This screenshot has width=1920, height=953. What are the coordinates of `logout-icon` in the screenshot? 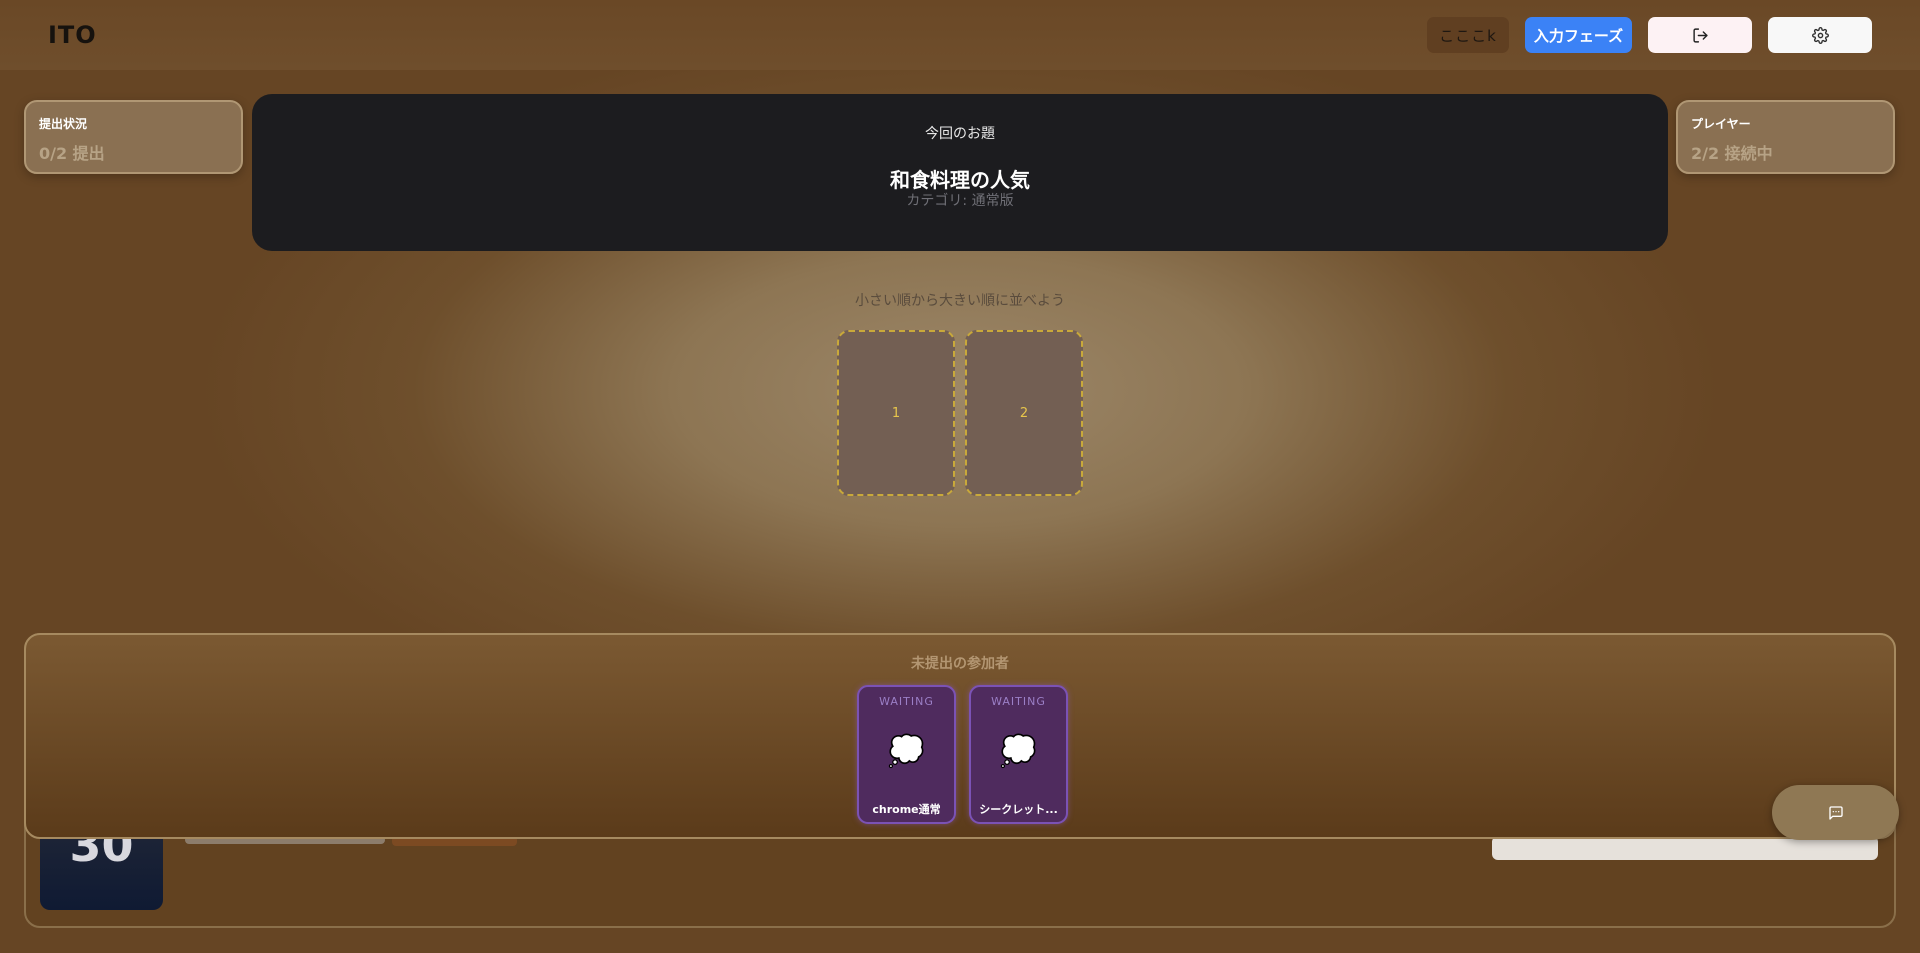 It's located at (1700, 35).